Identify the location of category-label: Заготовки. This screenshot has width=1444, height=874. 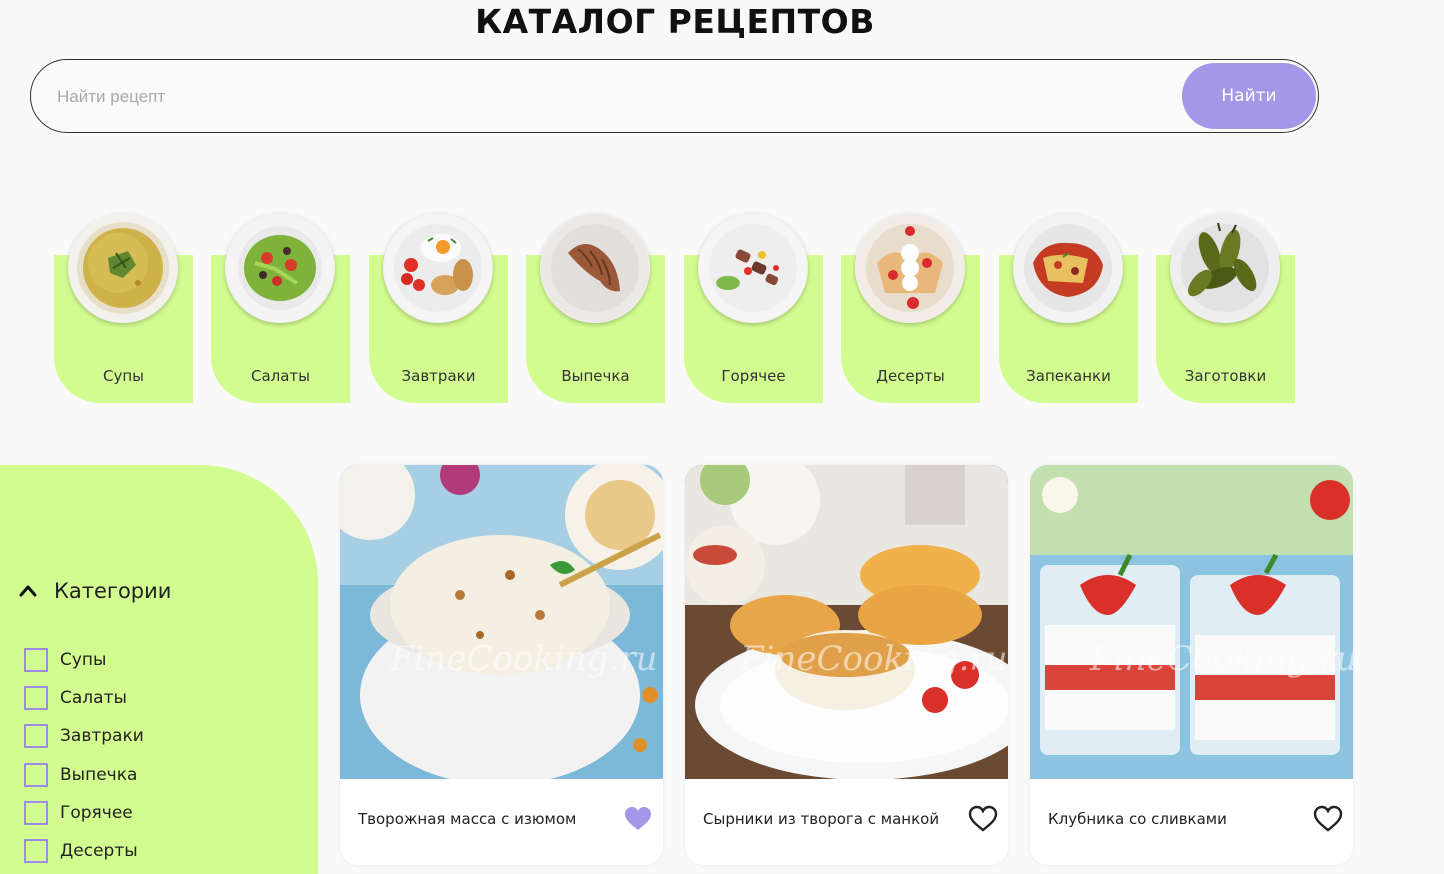
(1225, 376).